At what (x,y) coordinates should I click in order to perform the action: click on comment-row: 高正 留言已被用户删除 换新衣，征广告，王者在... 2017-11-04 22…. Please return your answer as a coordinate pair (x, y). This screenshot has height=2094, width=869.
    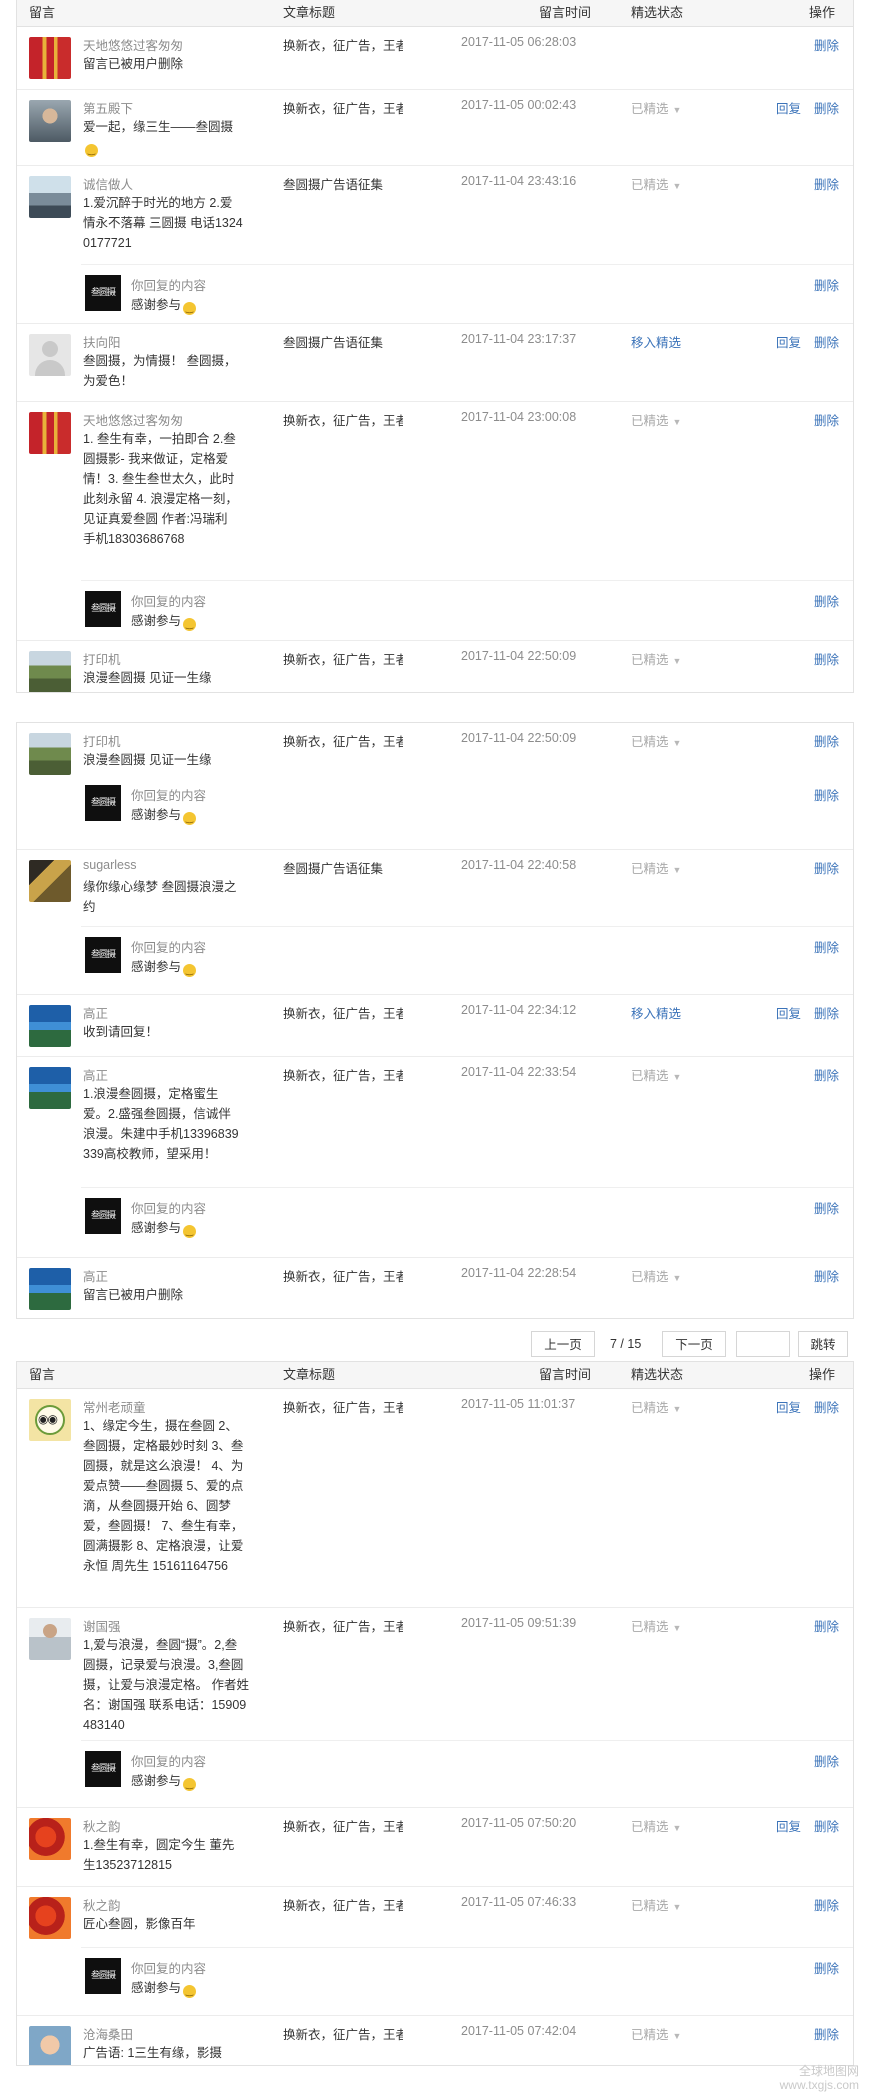
    Looking at the image, I should click on (435, 1288).